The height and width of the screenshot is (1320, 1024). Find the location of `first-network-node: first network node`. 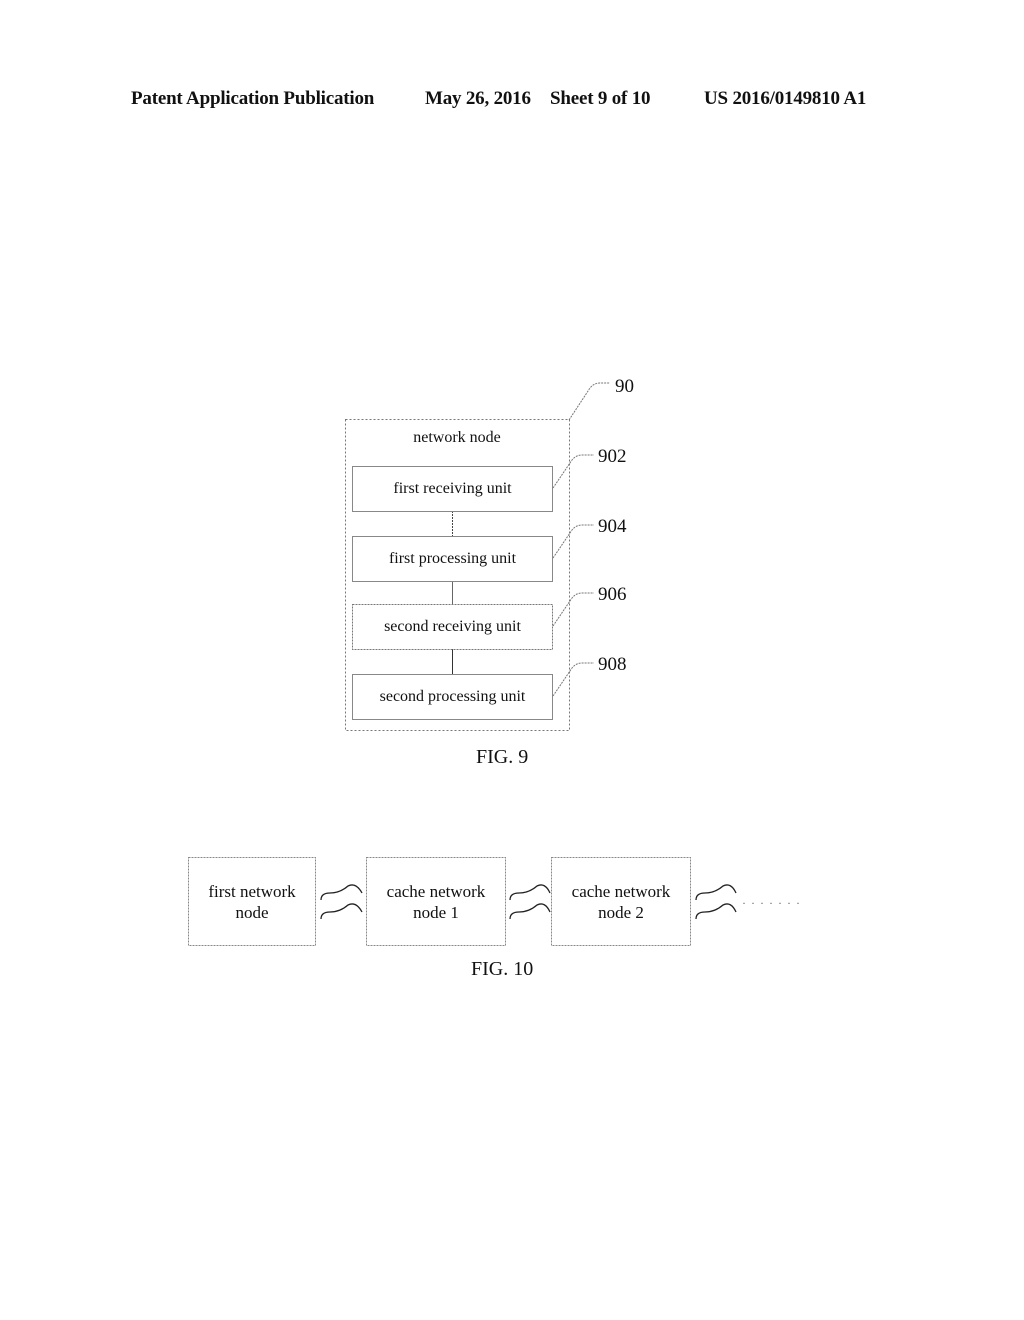

first-network-node: first network node is located at coordinates (252, 901).